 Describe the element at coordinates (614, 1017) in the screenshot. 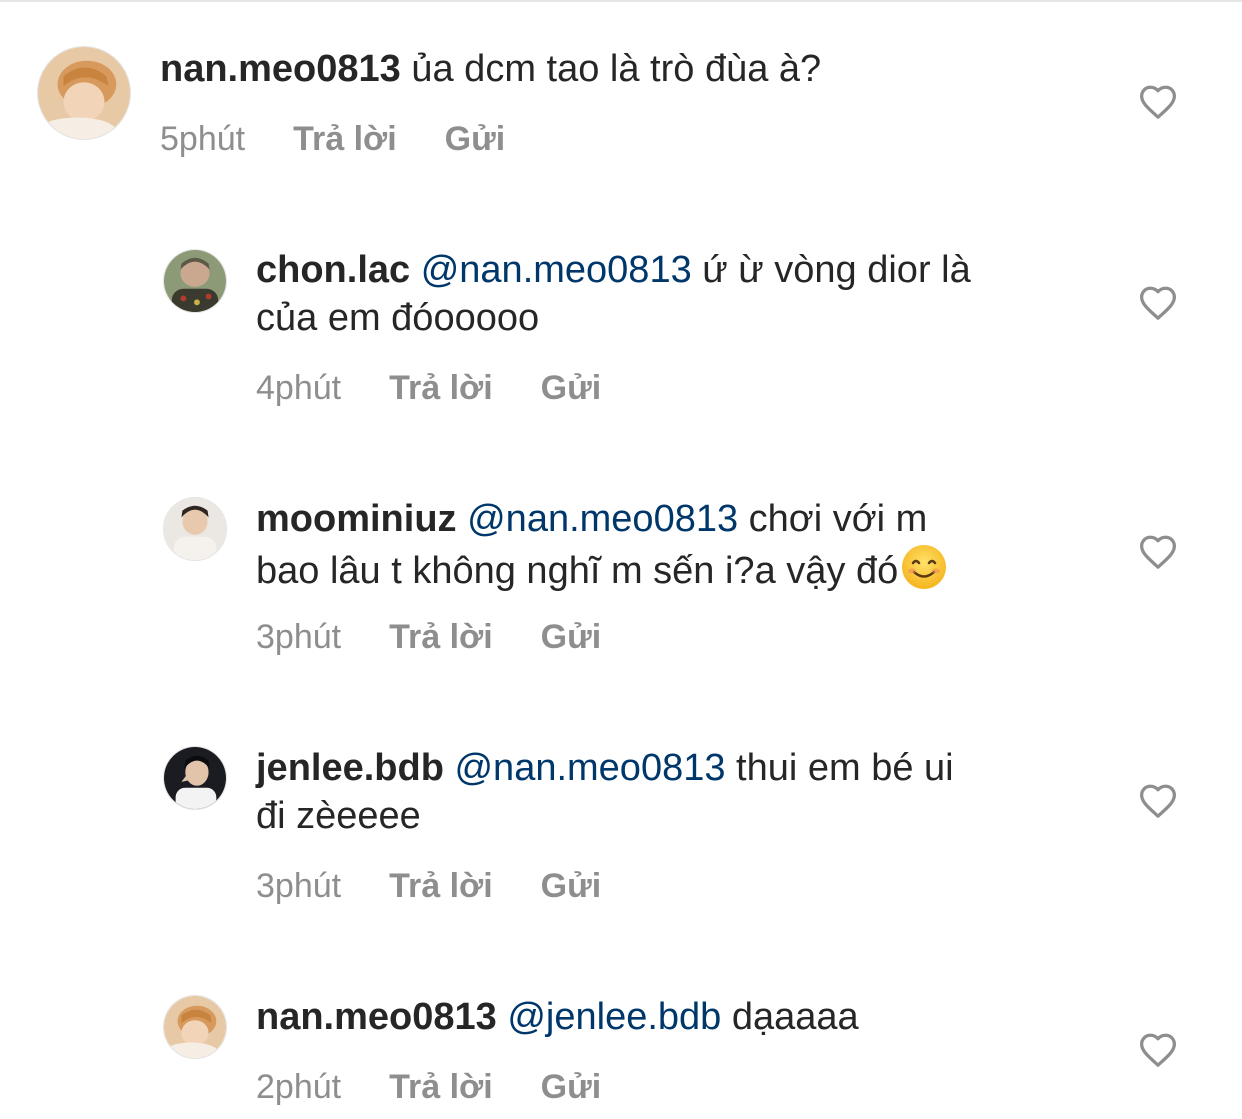

I see `mention-link: @jenlee.bdb` at that location.